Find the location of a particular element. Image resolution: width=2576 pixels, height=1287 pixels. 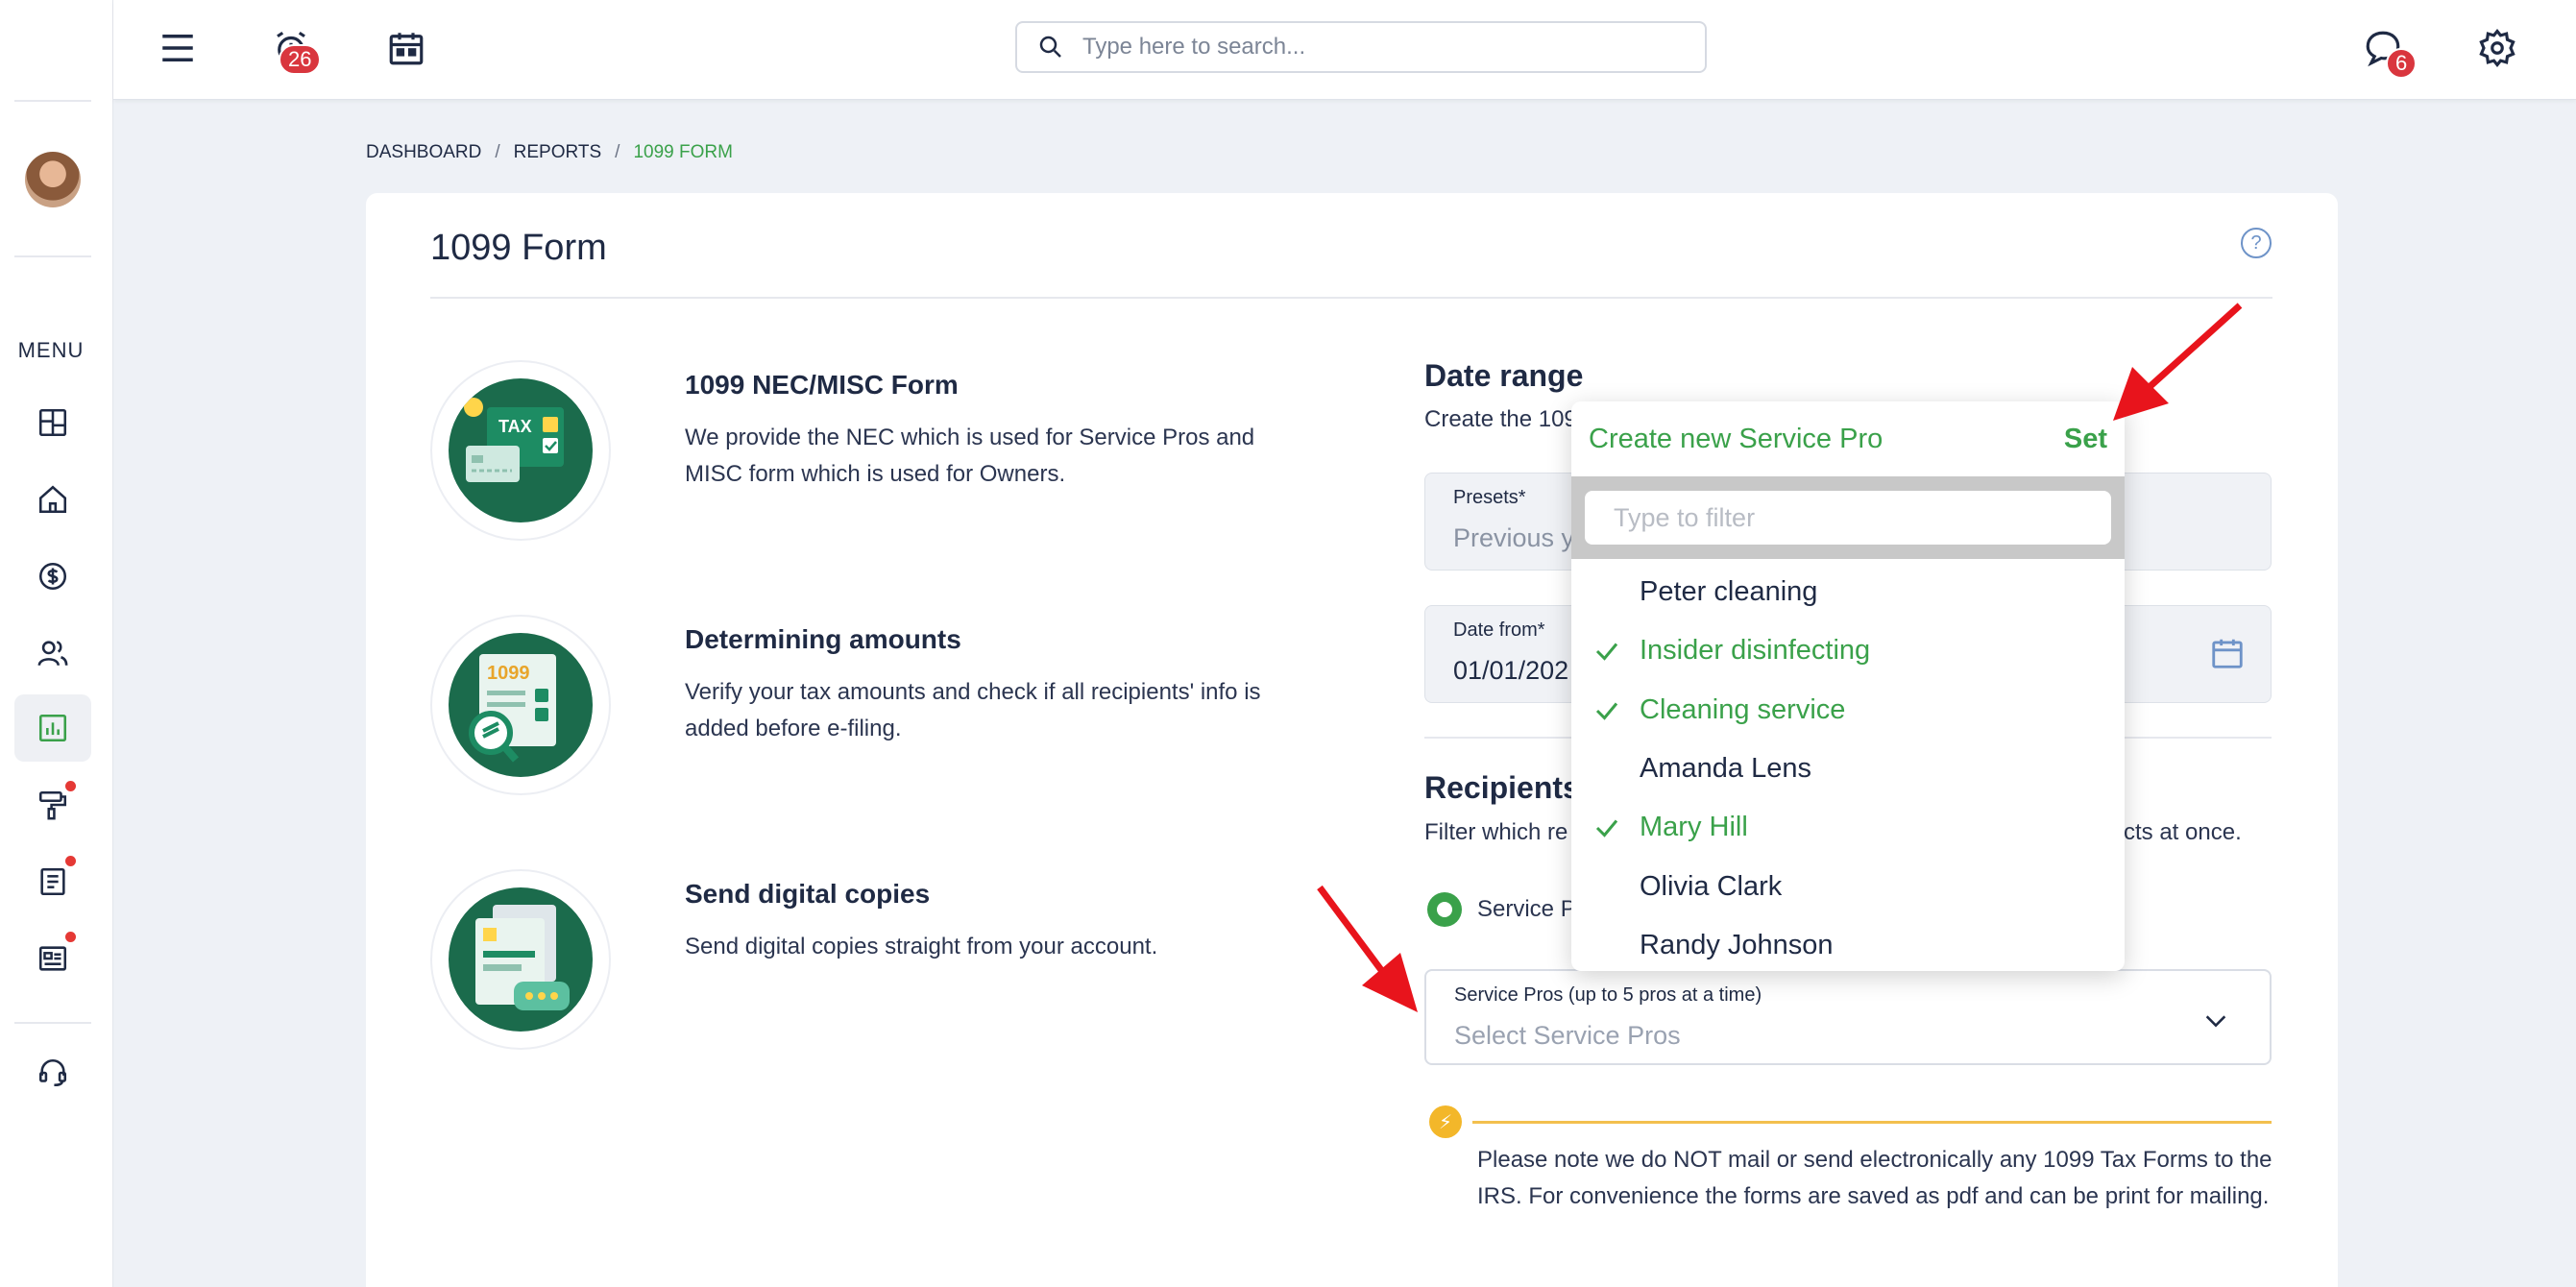

date-range-title: Date range is located at coordinates (1504, 375).